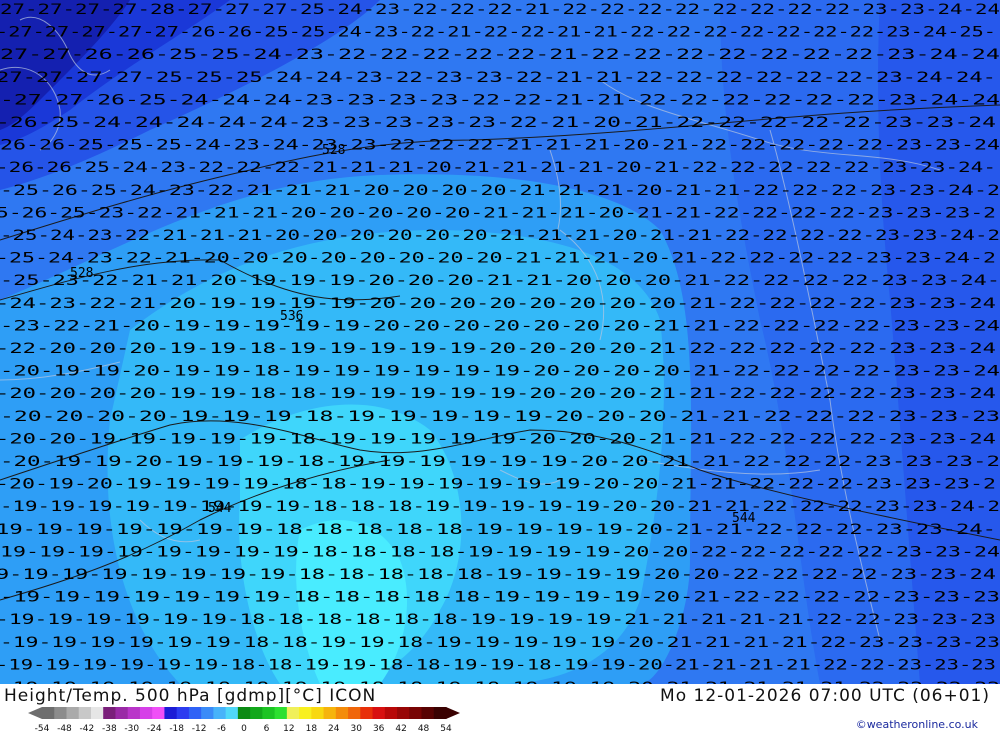 Image resolution: width=1000 pixels, height=737 pixels. I want to click on scale-tick-label: 24, so click(334, 728).